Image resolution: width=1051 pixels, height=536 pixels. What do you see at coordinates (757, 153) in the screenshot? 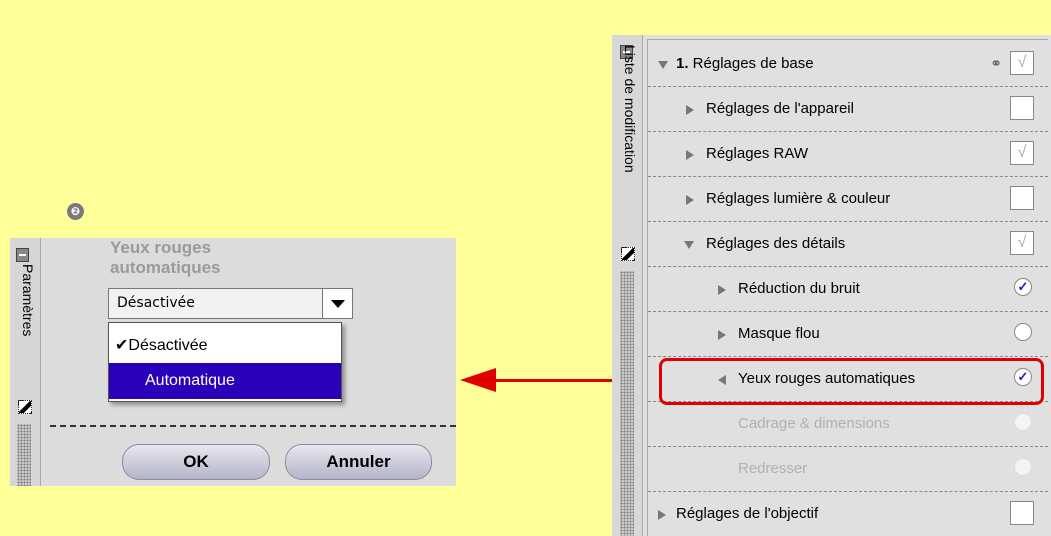
I see `list-item-label: Réglages RAW` at bounding box center [757, 153].